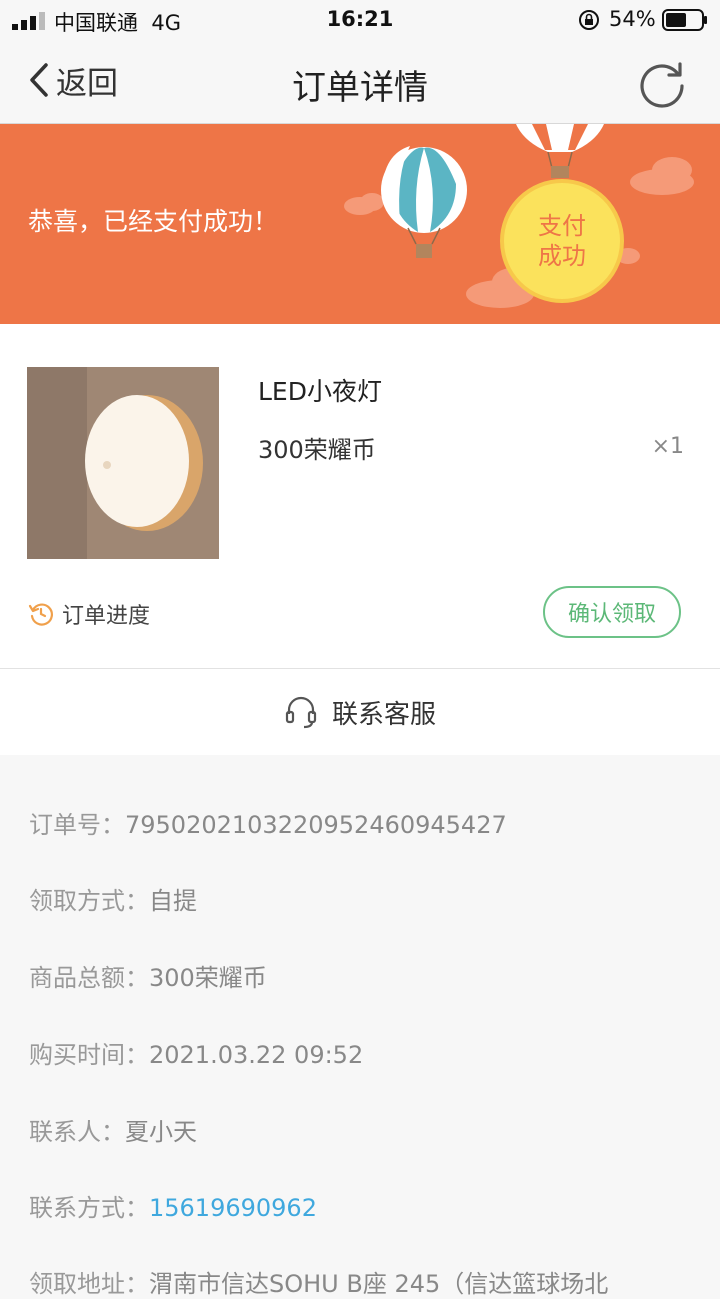 This screenshot has height=1299, width=720. Describe the element at coordinates (562, 241) in the screenshot. I see `payment-success-badge: 支付 成功` at that location.